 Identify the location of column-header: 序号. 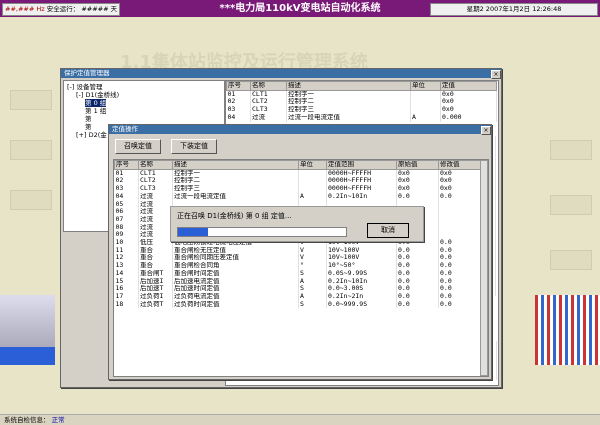
(126, 165).